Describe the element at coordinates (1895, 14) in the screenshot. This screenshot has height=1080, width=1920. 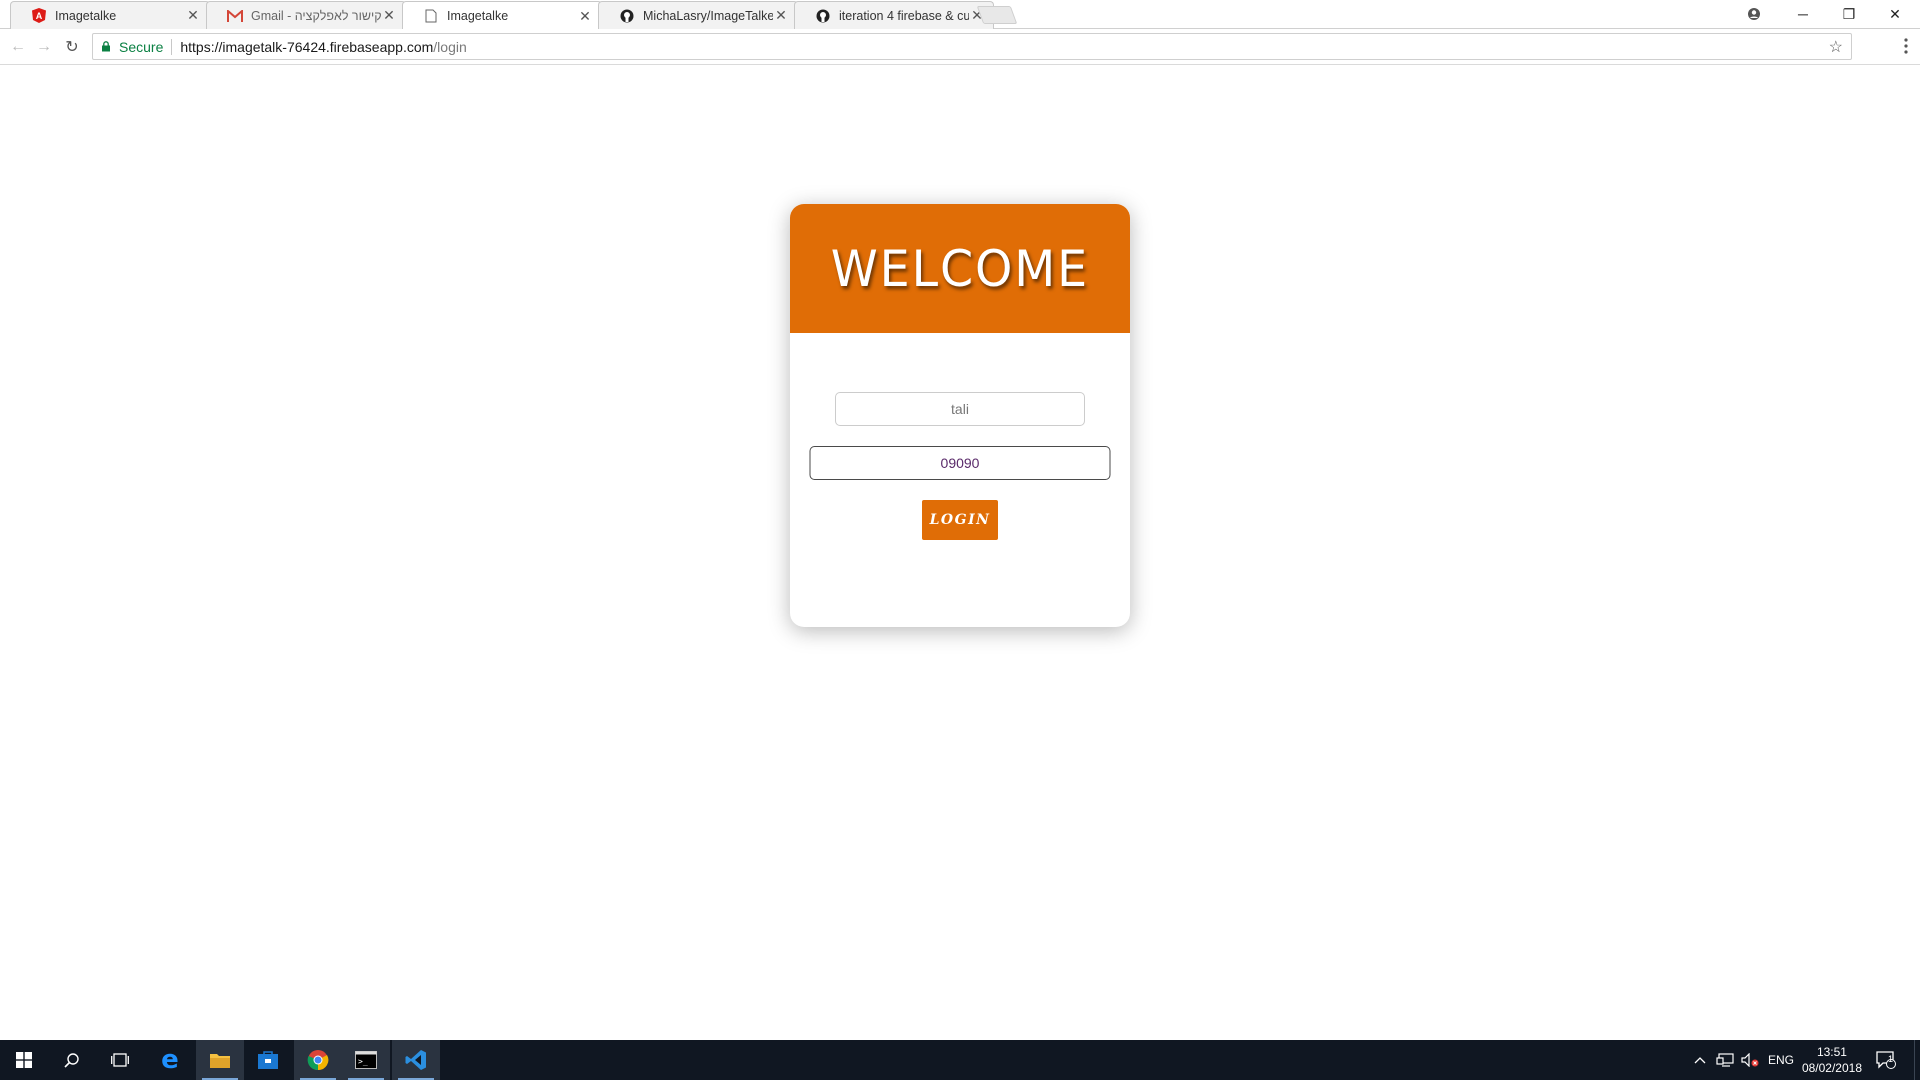
I see `close-window-icon: ✕` at that location.